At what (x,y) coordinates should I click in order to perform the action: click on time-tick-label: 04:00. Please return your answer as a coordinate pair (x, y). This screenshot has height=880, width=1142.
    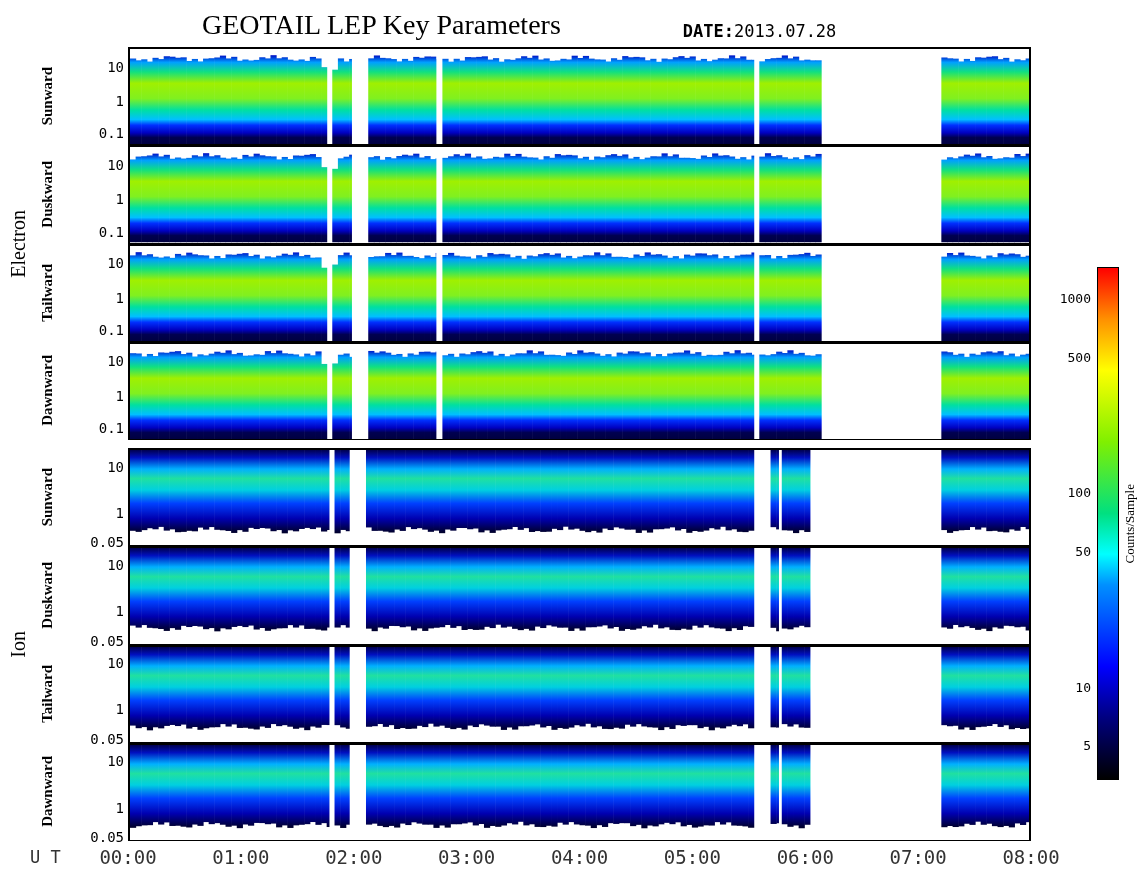
    Looking at the image, I should click on (579, 857).